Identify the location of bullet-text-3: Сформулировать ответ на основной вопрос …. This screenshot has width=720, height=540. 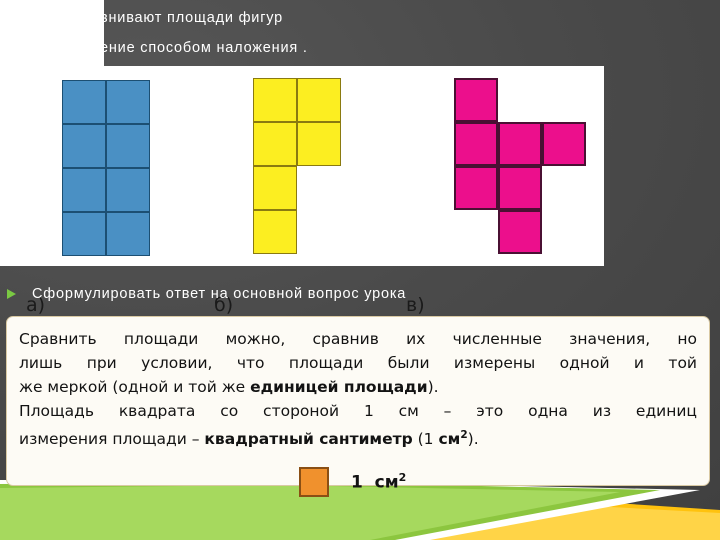
(219, 294).